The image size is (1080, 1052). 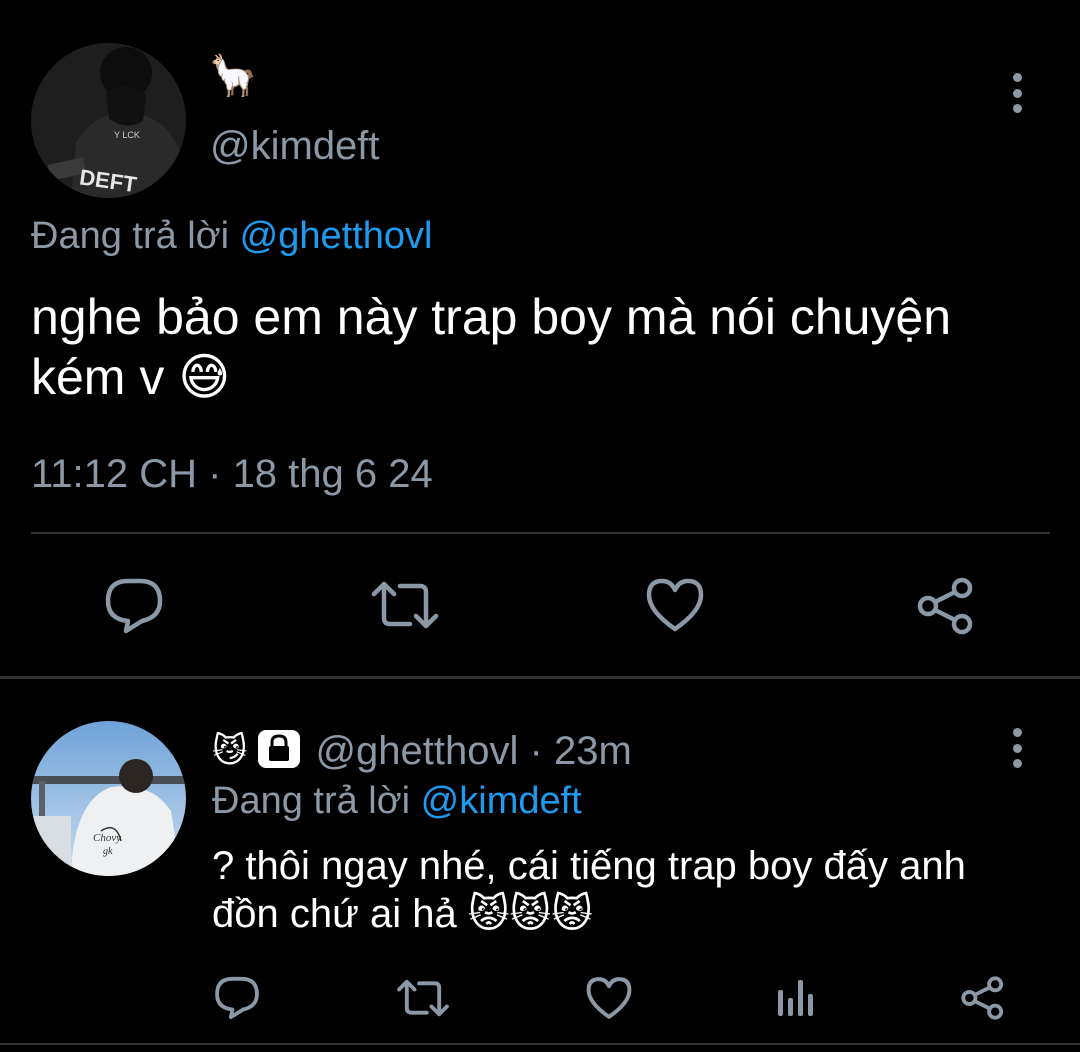 What do you see at coordinates (473, 751) in the screenshot?
I see `user-handle-and-time: @ghetthovl · 23m` at bounding box center [473, 751].